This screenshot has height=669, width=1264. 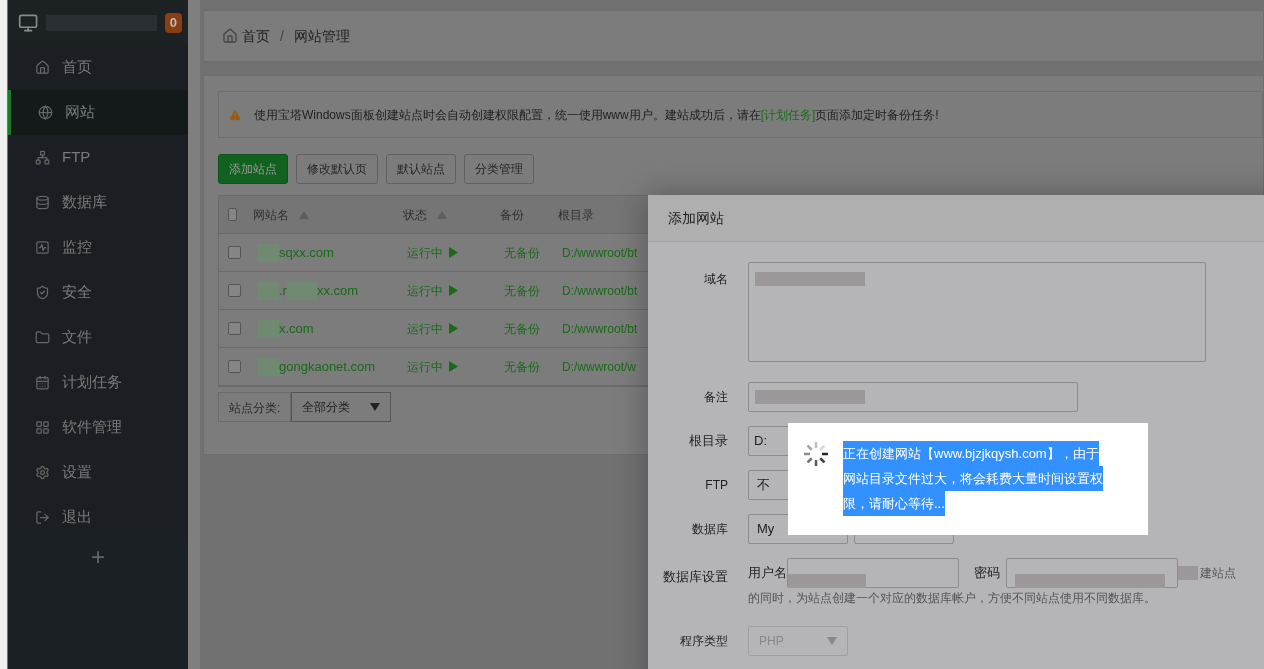 I want to click on settings-icon, so click(x=42, y=472).